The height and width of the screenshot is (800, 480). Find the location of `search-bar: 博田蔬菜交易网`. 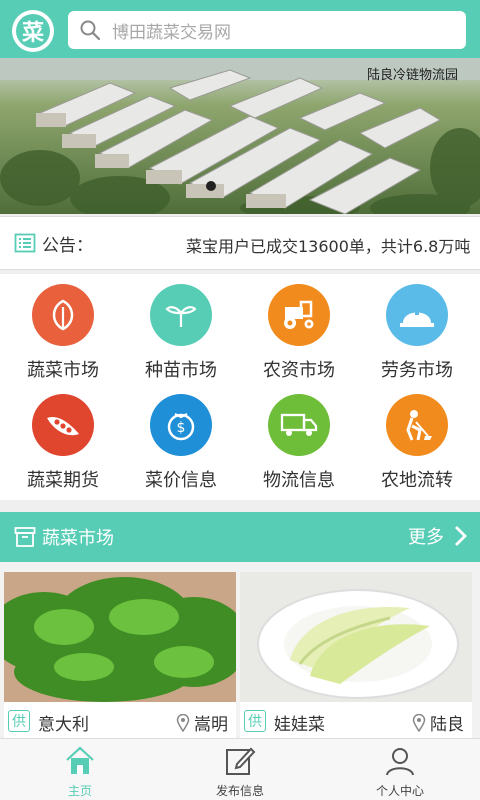

search-bar: 博田蔬菜交易网 is located at coordinates (267, 30).